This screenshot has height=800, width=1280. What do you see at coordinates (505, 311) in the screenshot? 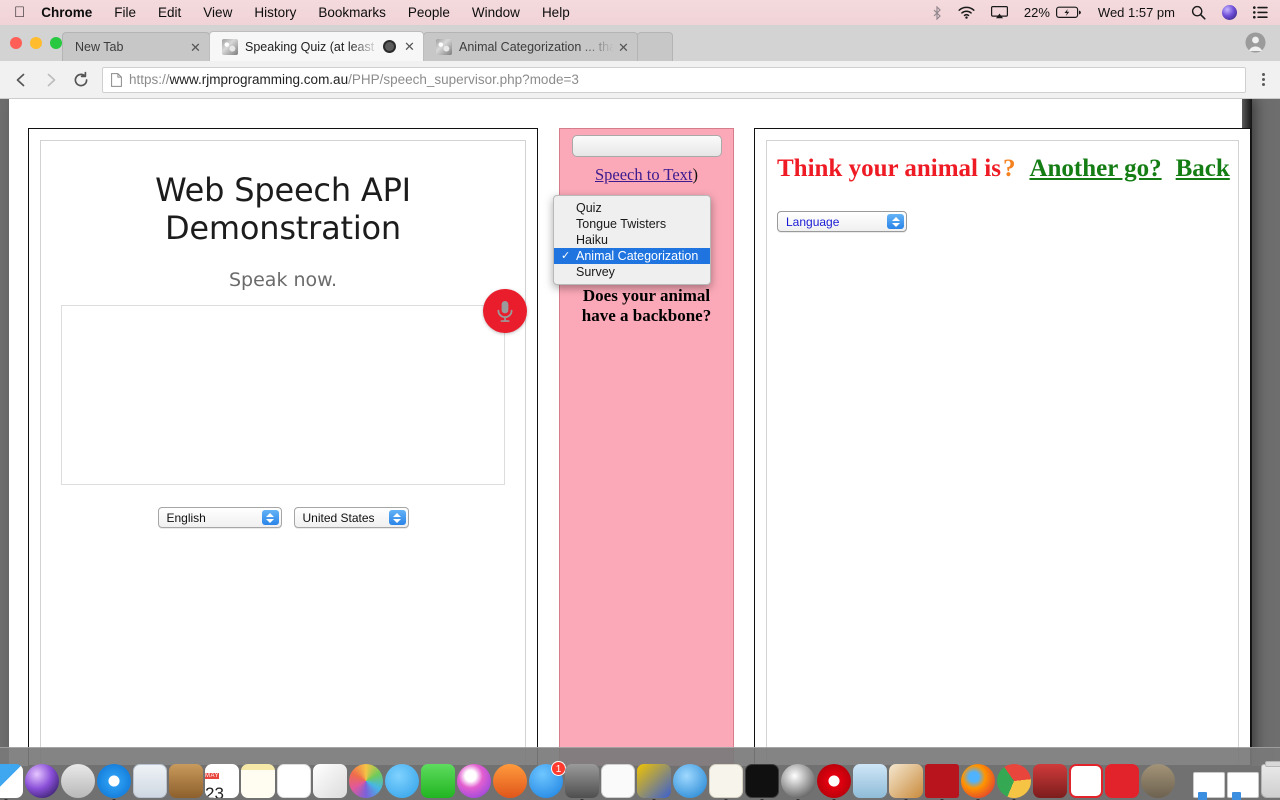
I see `microphone-icon` at bounding box center [505, 311].